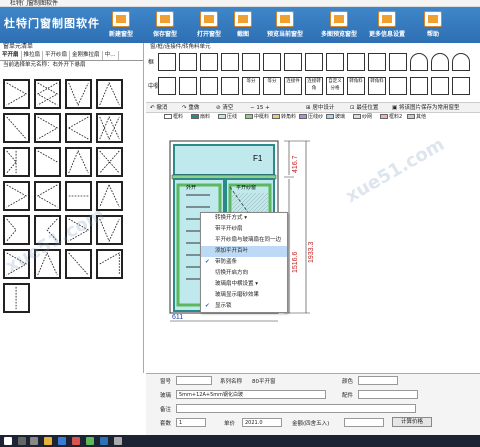 The width and height of the screenshot is (480, 447). I want to click on center-design-button: ⊞ 居中设计, so click(320, 108).